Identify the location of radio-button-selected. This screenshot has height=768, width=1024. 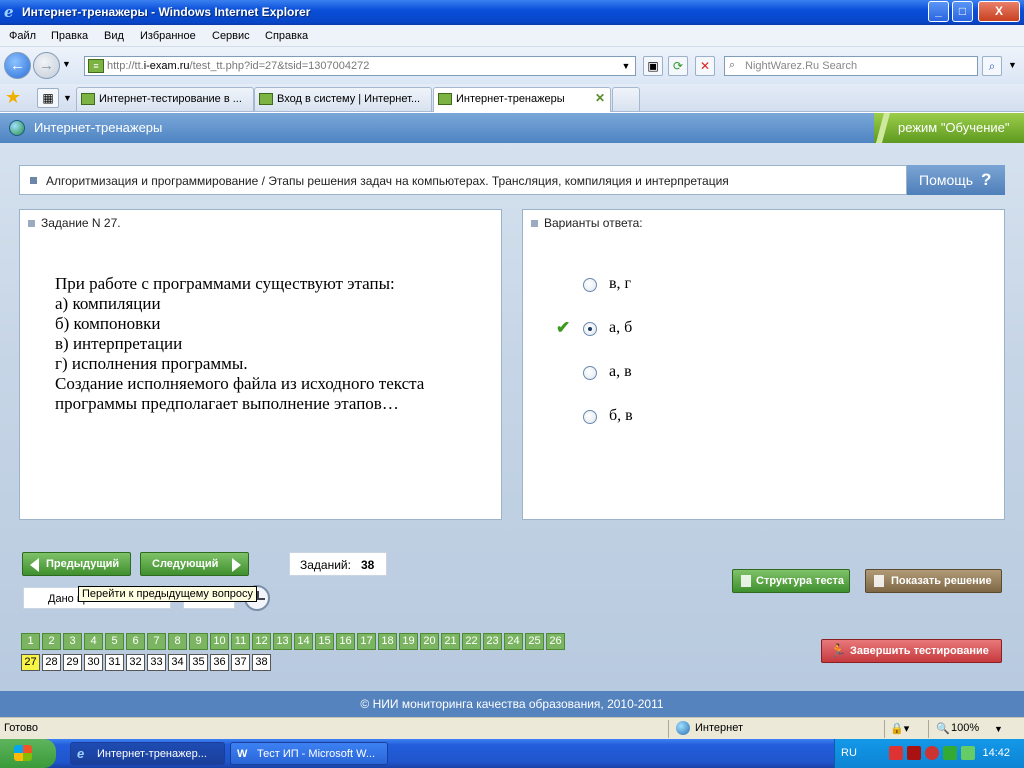
(590, 329).